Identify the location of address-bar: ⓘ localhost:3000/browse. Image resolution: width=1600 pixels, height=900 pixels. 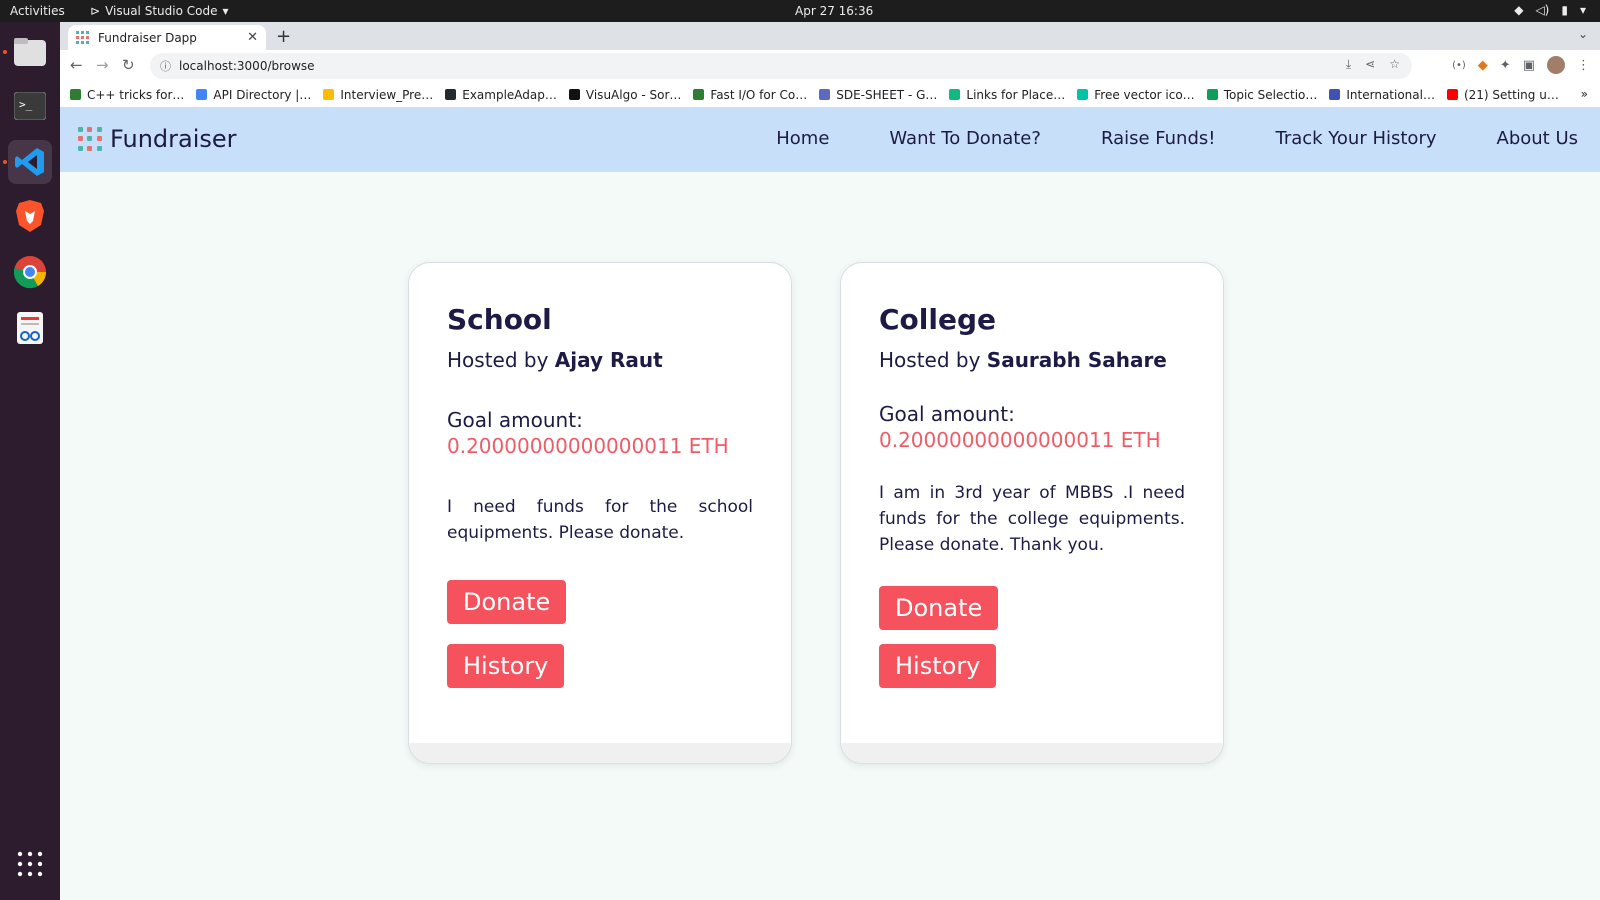
(781, 66).